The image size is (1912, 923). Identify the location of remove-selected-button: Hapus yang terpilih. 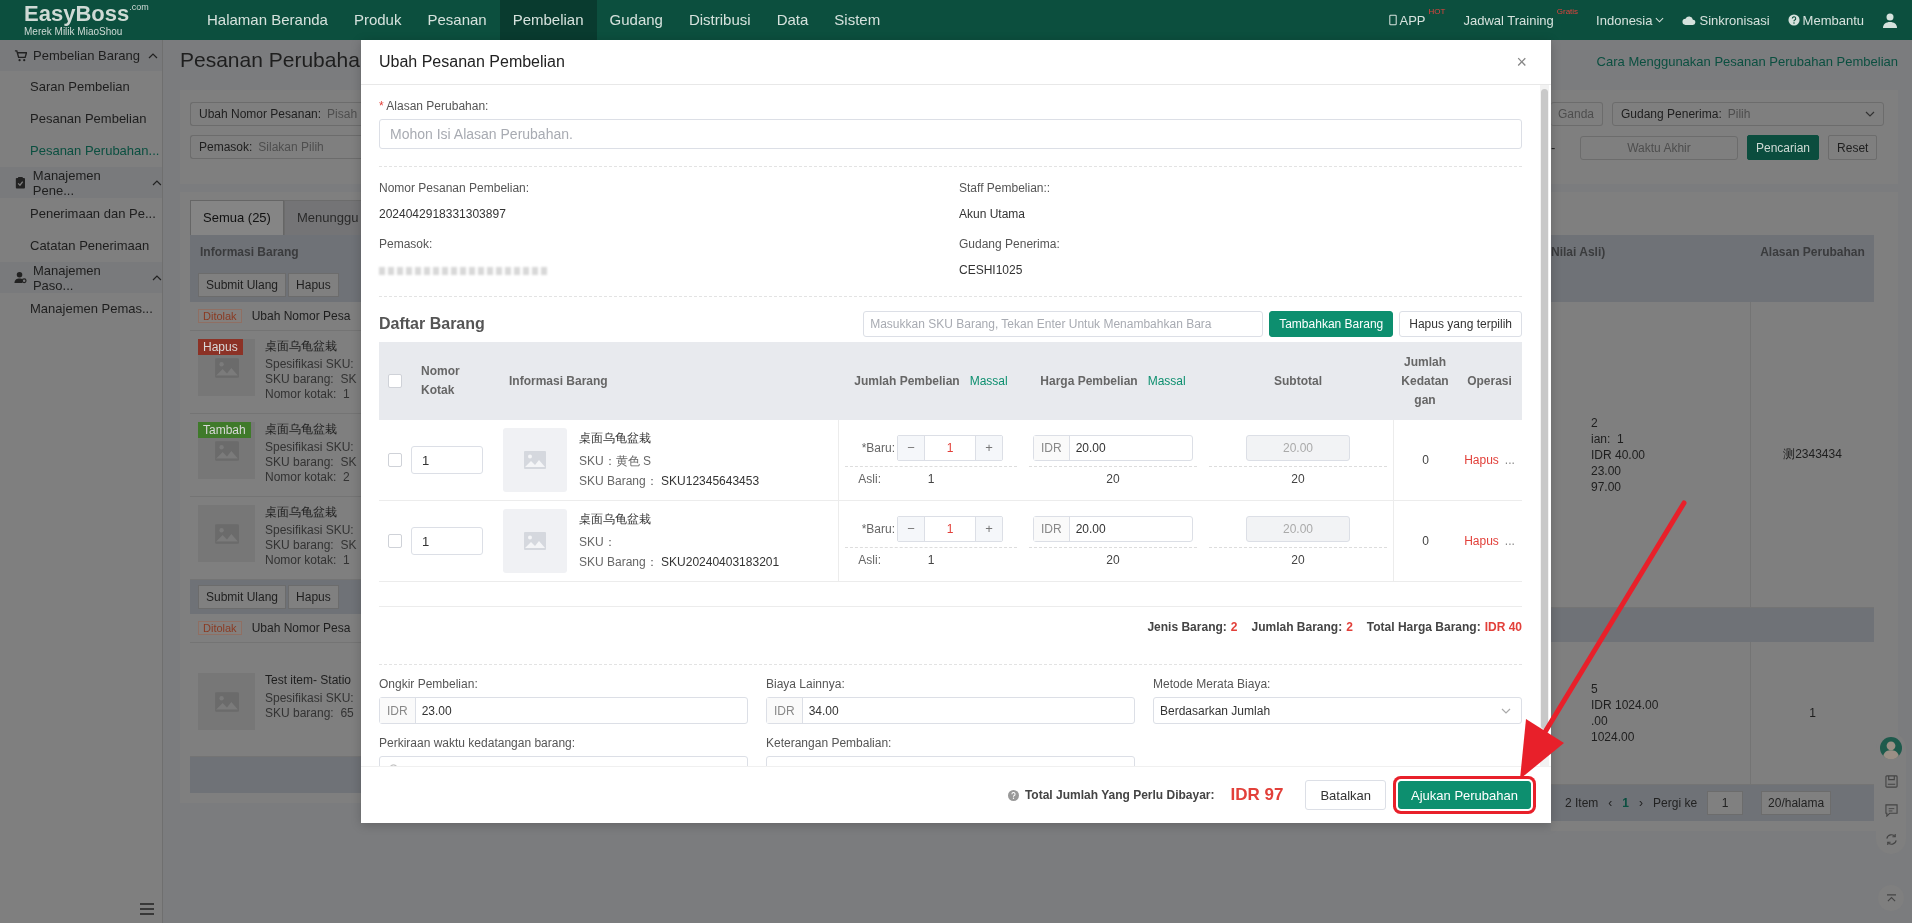
(1460, 324).